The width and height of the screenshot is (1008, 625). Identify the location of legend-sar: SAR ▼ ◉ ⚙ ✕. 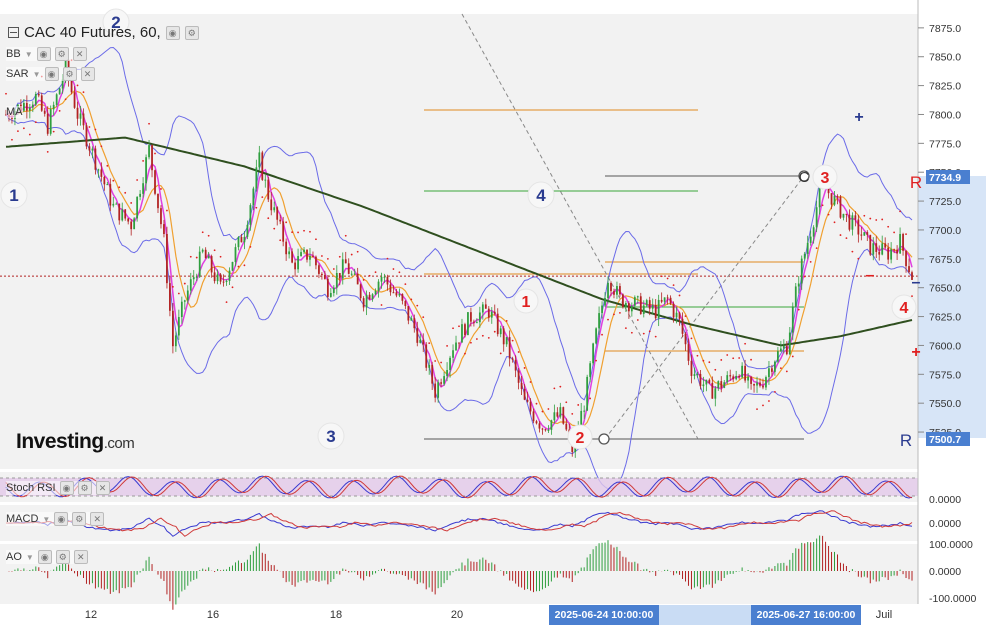
(50, 74).